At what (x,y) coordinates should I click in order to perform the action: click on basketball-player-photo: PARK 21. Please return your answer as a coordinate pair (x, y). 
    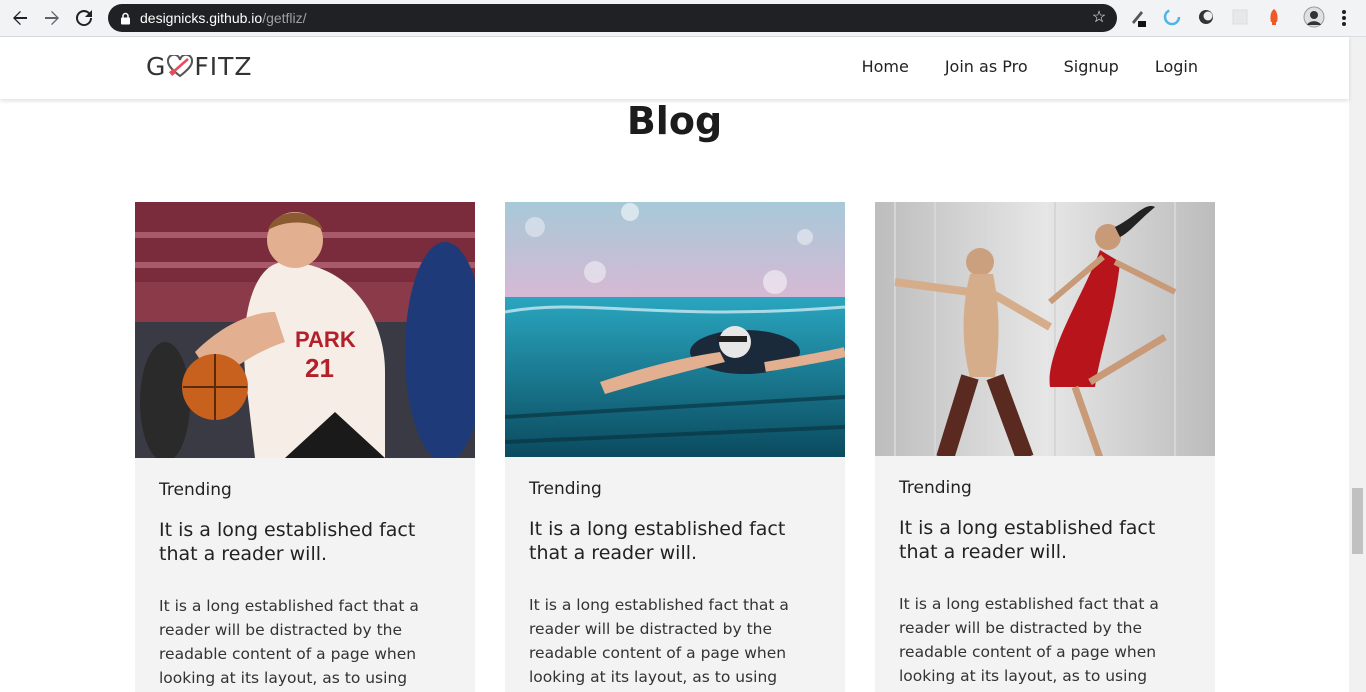
    Looking at the image, I should click on (305, 330).